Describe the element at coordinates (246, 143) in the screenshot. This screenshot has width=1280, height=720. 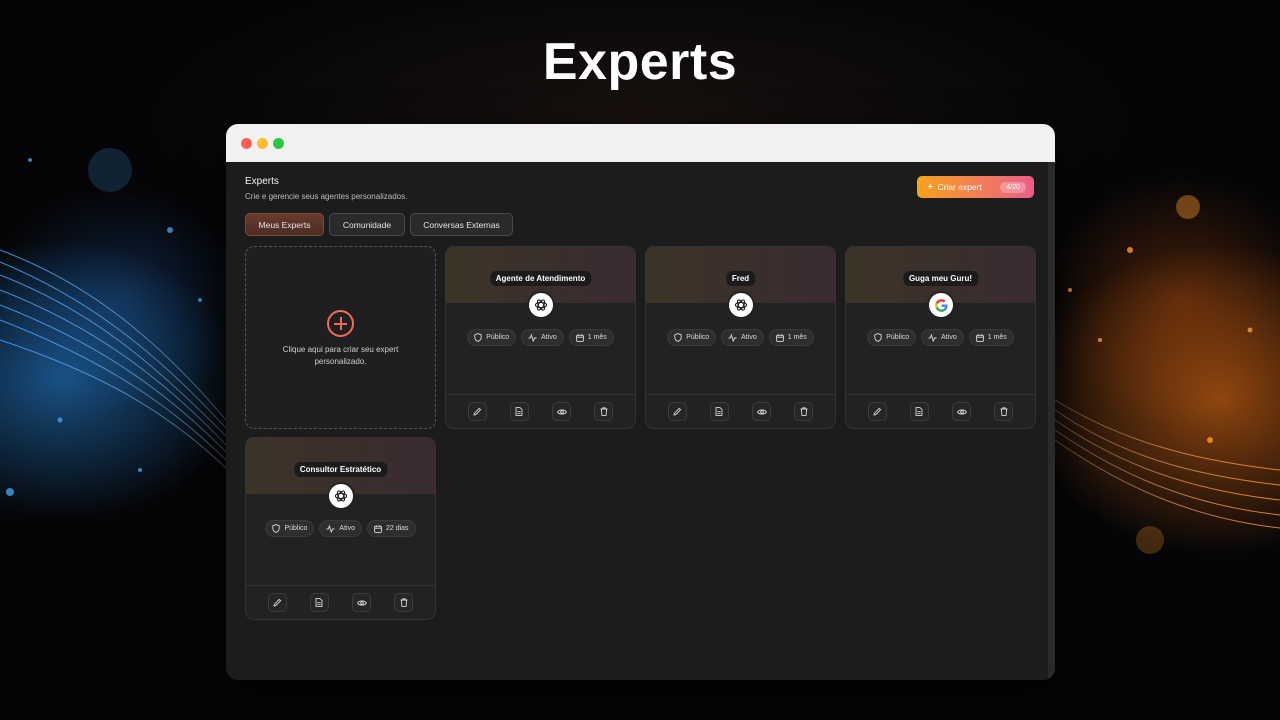
I see `close-window-button` at that location.